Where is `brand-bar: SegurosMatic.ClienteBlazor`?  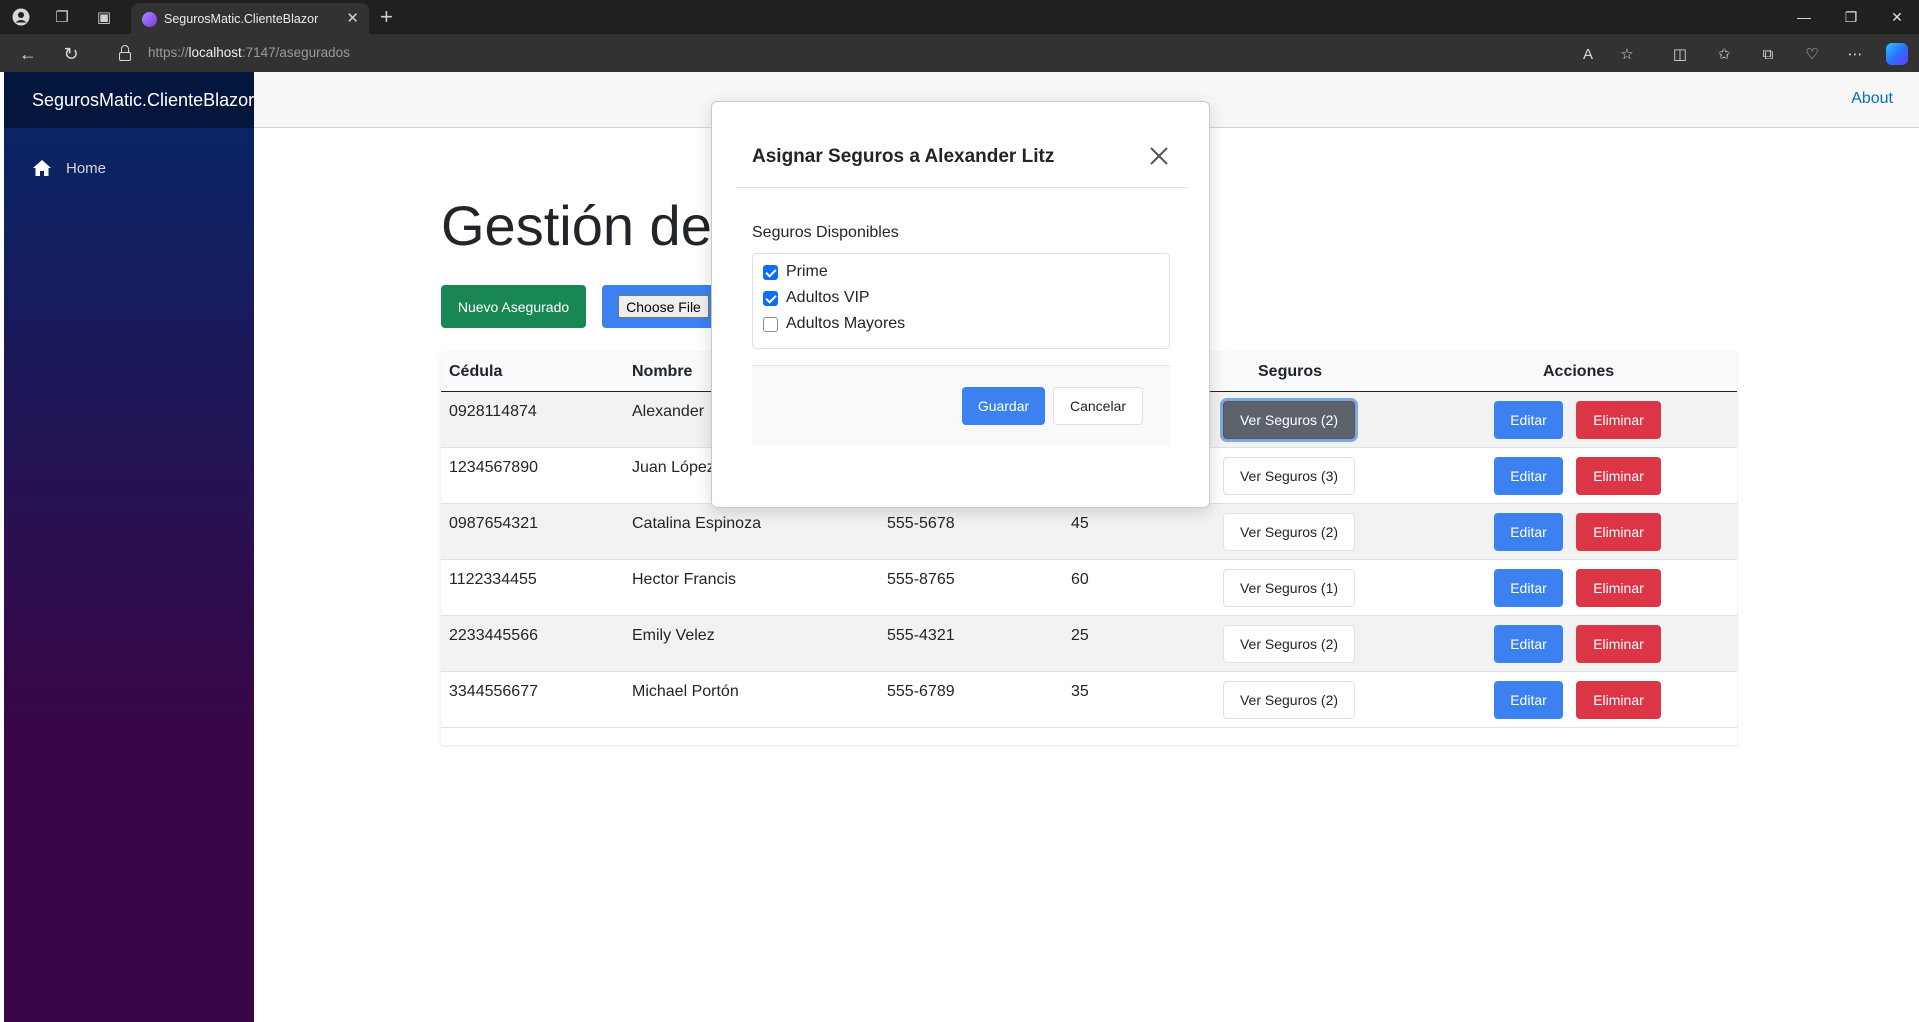
brand-bar: SegurosMatic.ClienteBlazor is located at coordinates (129, 100).